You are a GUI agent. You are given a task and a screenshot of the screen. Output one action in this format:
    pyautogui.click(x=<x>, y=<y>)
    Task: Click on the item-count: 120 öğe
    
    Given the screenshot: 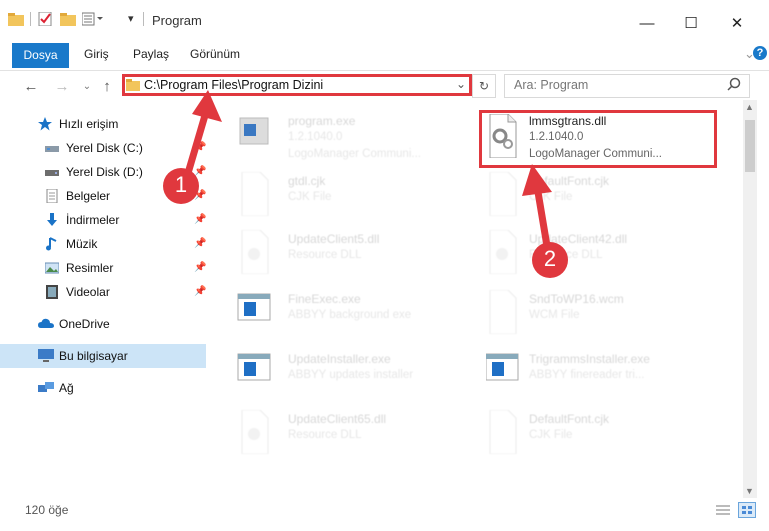 What is the action you would take?
    pyautogui.click(x=47, y=510)
    